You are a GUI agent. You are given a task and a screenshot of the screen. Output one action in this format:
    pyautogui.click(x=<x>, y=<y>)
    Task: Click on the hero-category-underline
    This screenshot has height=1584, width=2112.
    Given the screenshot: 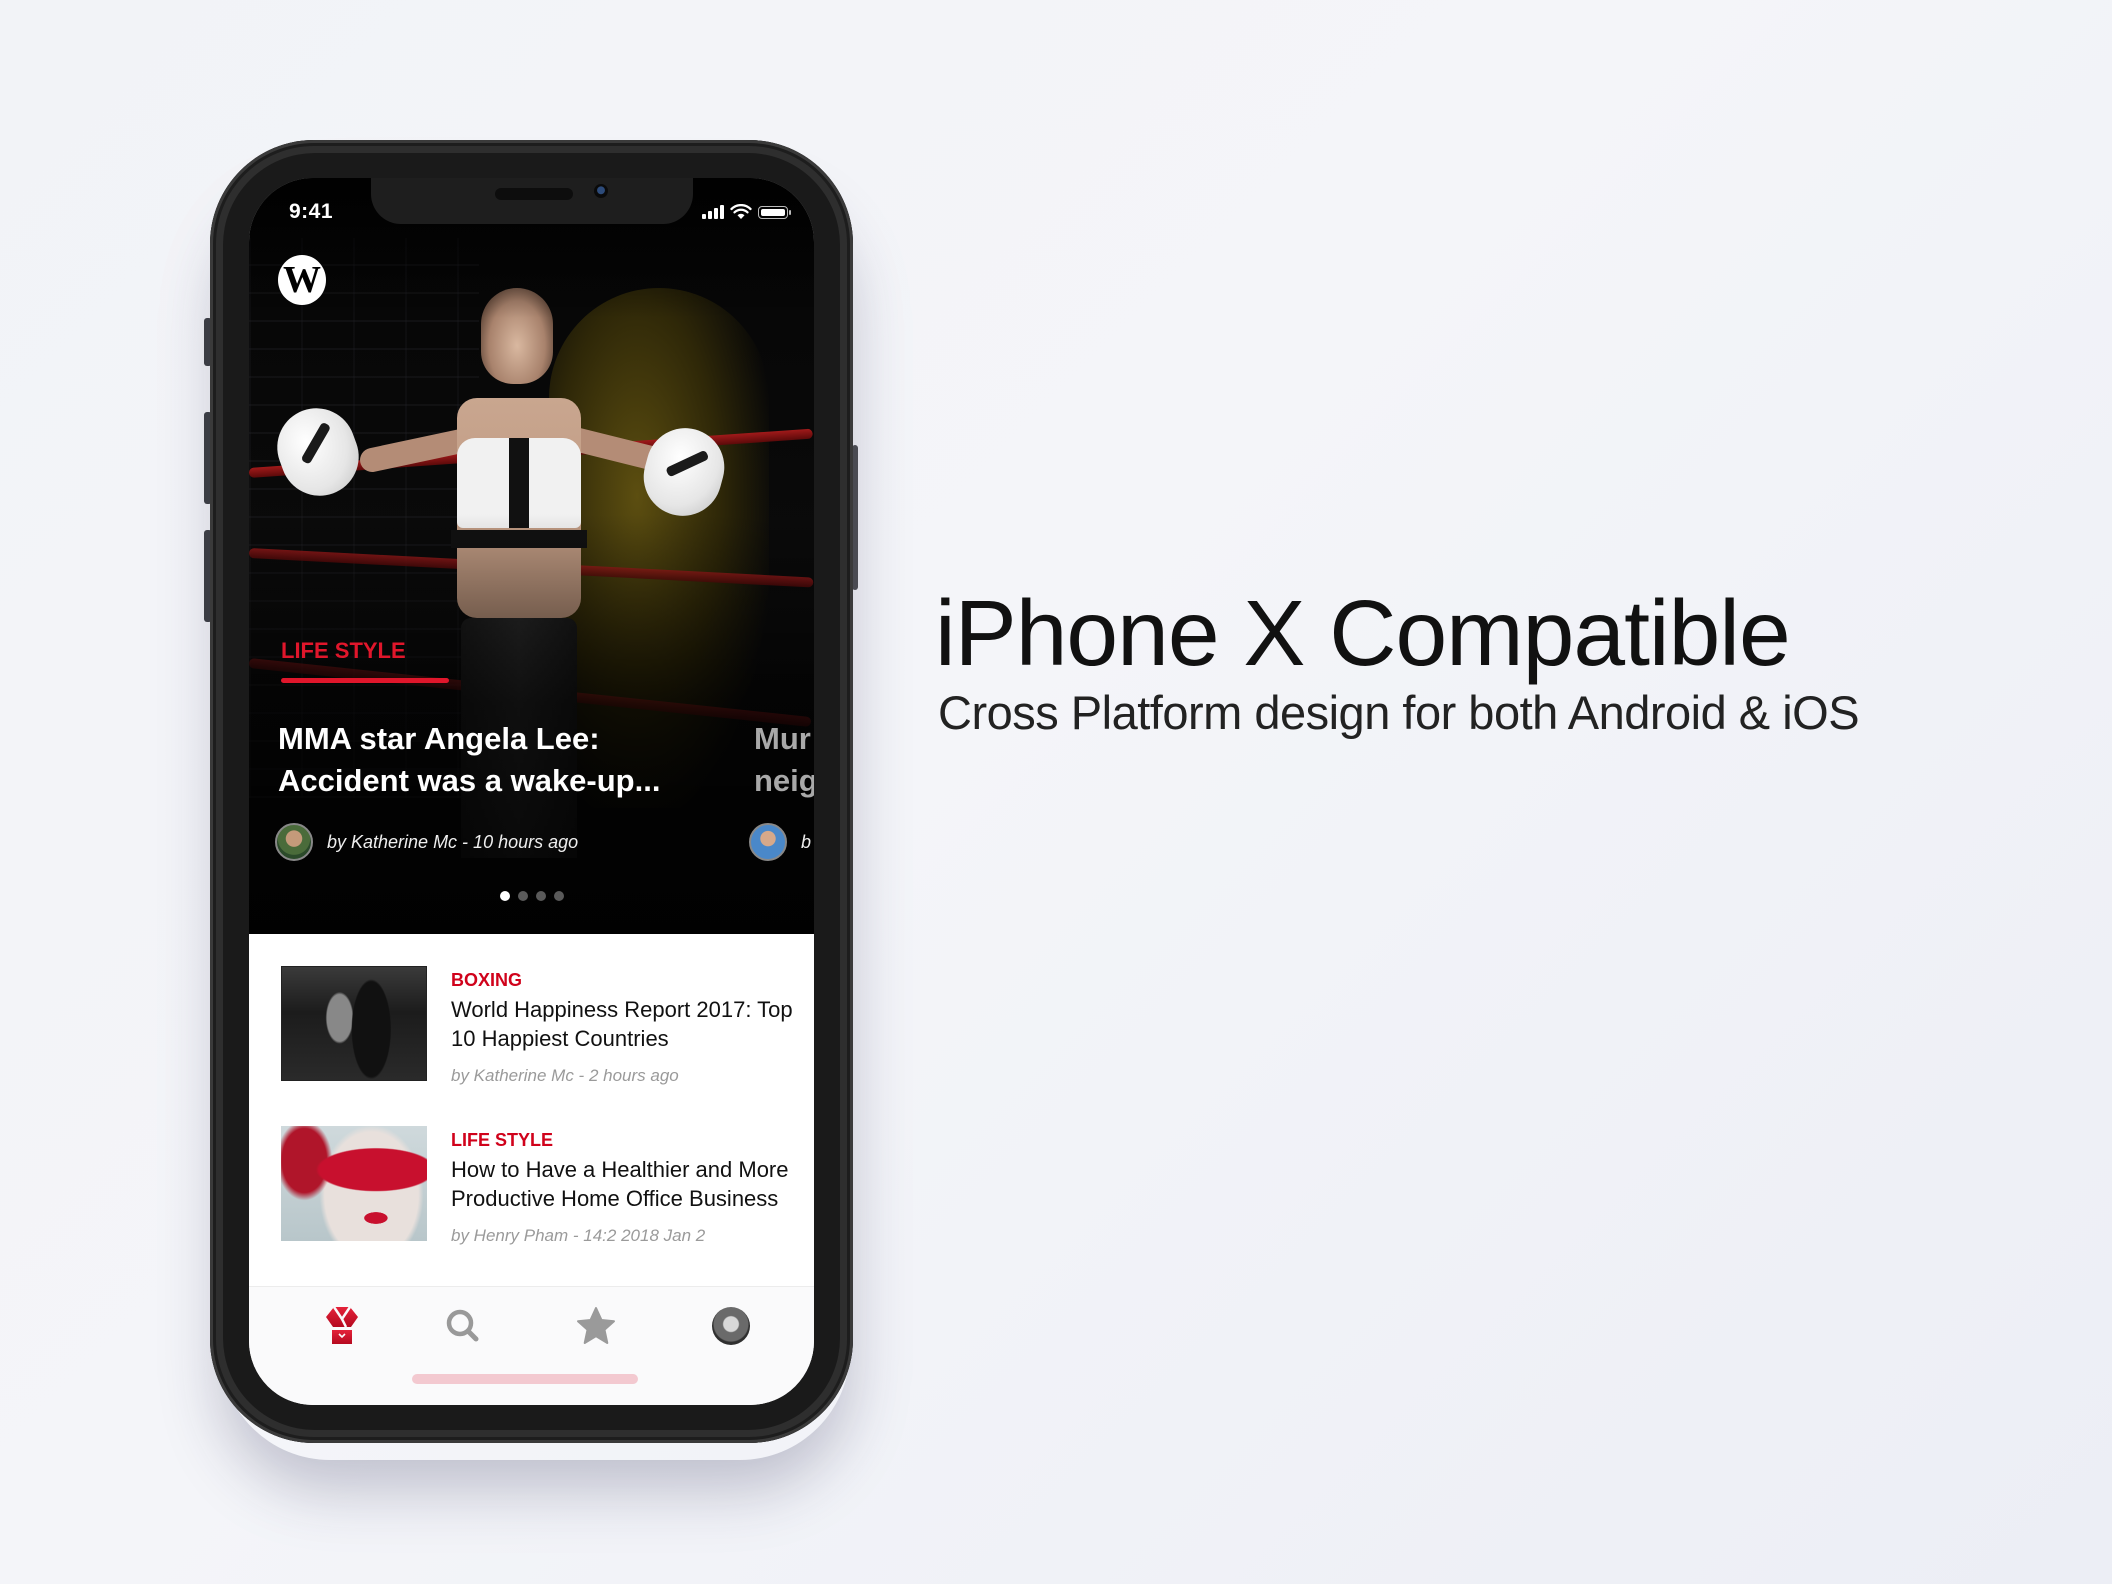 What is the action you would take?
    pyautogui.click(x=365, y=680)
    